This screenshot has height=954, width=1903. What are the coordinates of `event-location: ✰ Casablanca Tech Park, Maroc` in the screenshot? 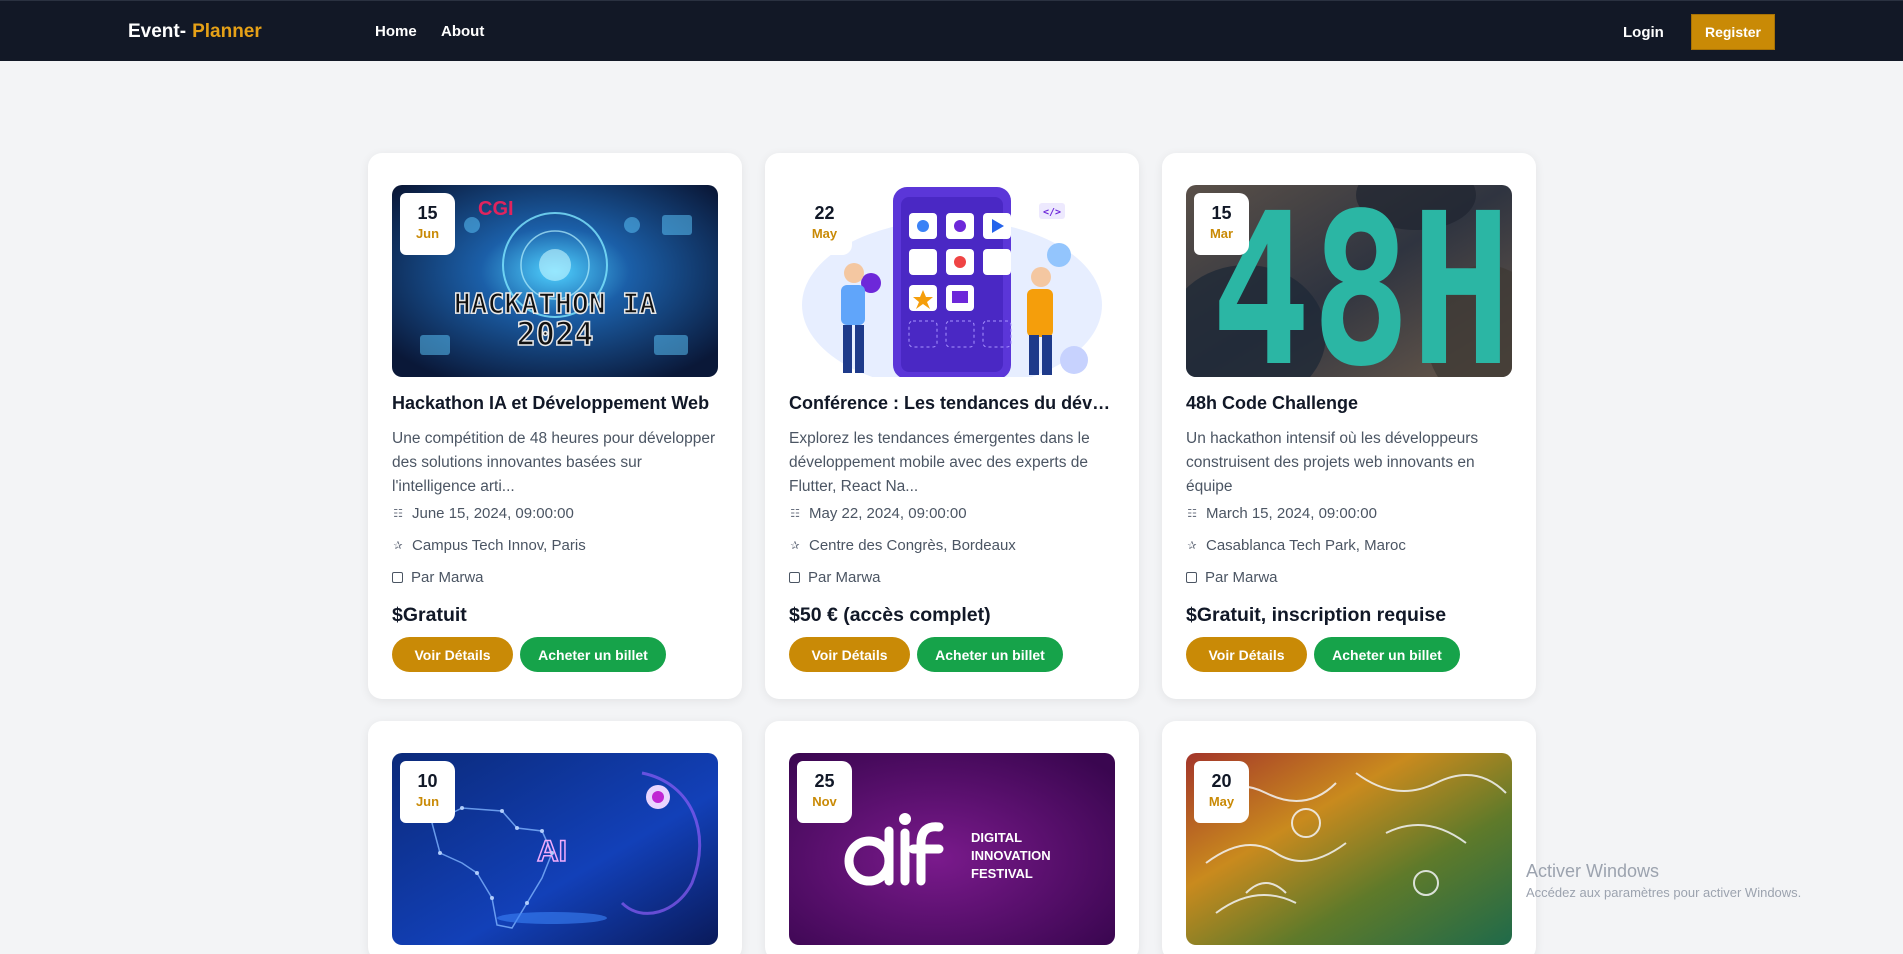 It's located at (1349, 545).